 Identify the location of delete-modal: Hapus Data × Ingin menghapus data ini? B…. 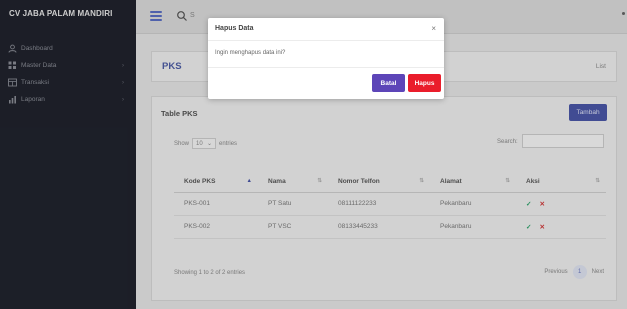
(326, 58).